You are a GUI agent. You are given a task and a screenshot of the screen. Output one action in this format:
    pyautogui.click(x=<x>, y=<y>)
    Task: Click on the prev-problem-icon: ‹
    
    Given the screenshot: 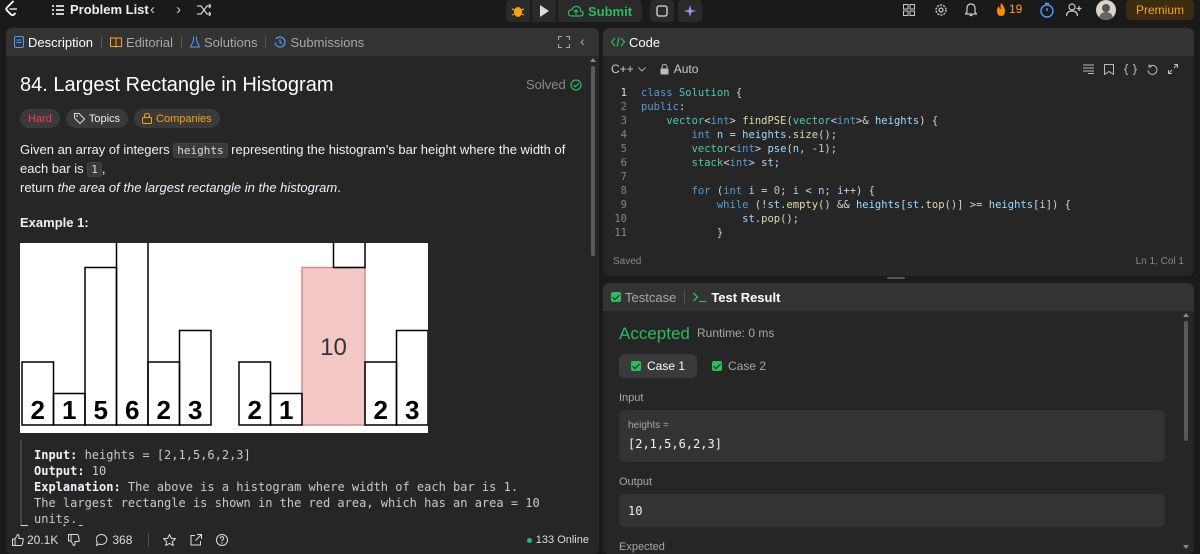 What is the action you would take?
    pyautogui.click(x=152, y=9)
    